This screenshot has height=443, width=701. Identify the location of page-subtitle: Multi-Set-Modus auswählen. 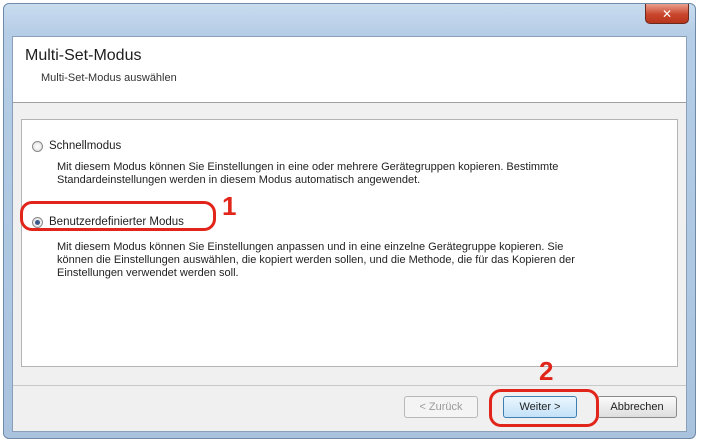
(109, 78).